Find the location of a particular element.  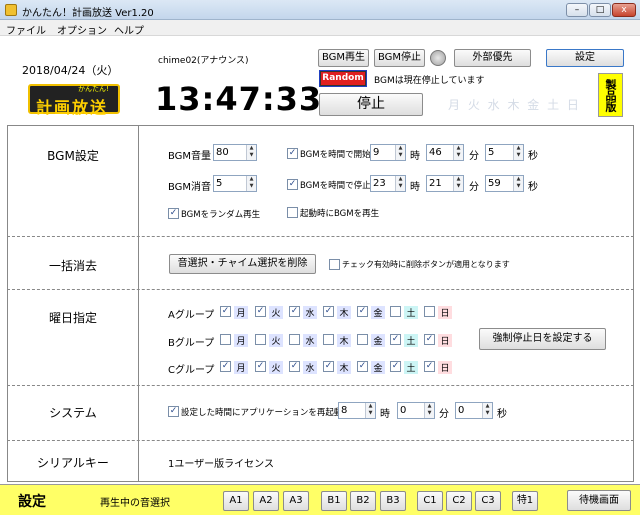

sound-select-button: 特1 is located at coordinates (525, 501).